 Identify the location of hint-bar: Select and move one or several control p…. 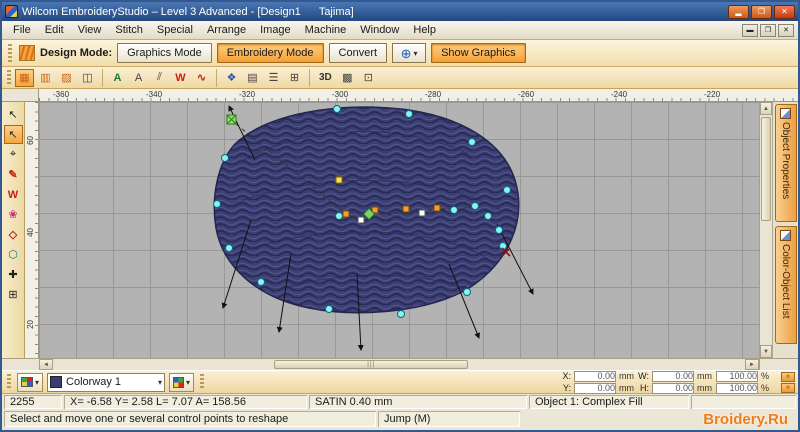
(400, 420).